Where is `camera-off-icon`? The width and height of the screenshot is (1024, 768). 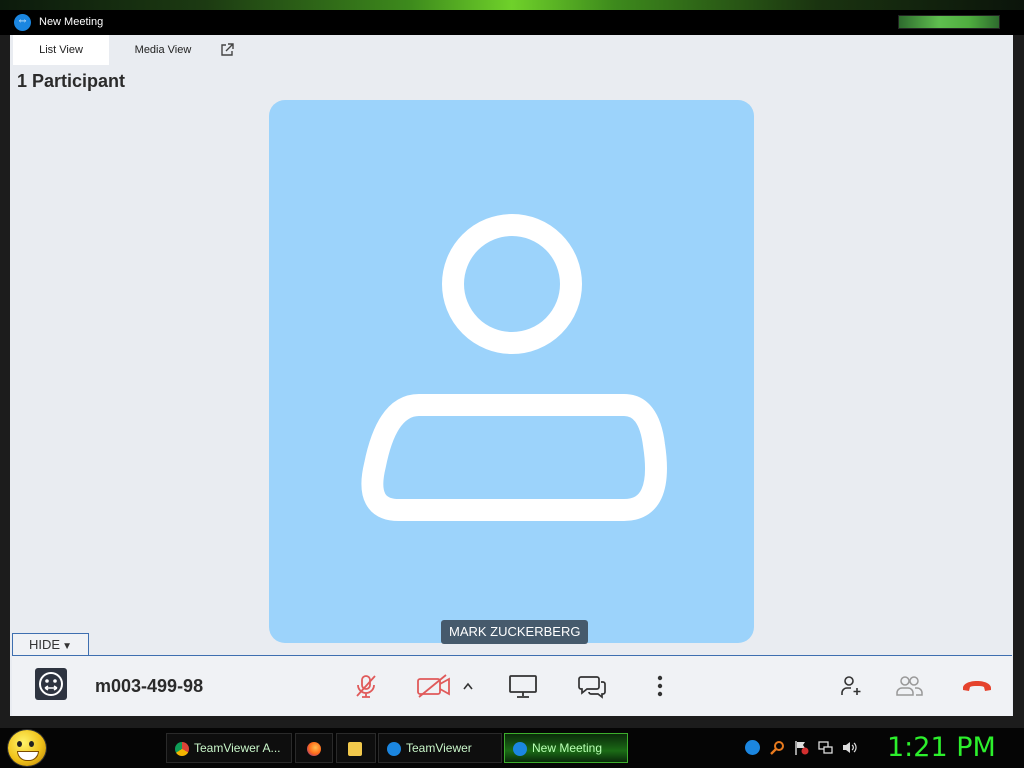
camera-off-icon is located at coordinates (433, 686).